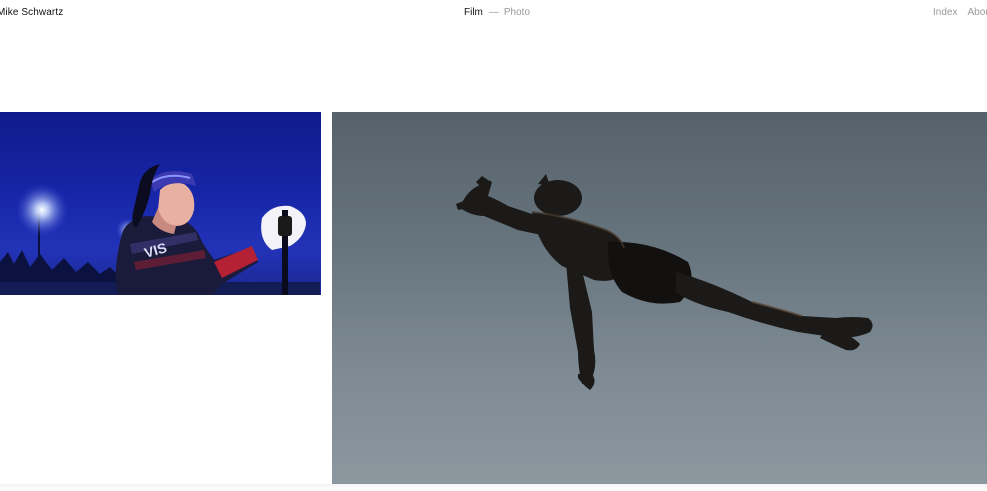 The width and height of the screenshot is (987, 491). What do you see at coordinates (473, 12) in the screenshot?
I see `nav-film-link: Film` at bounding box center [473, 12].